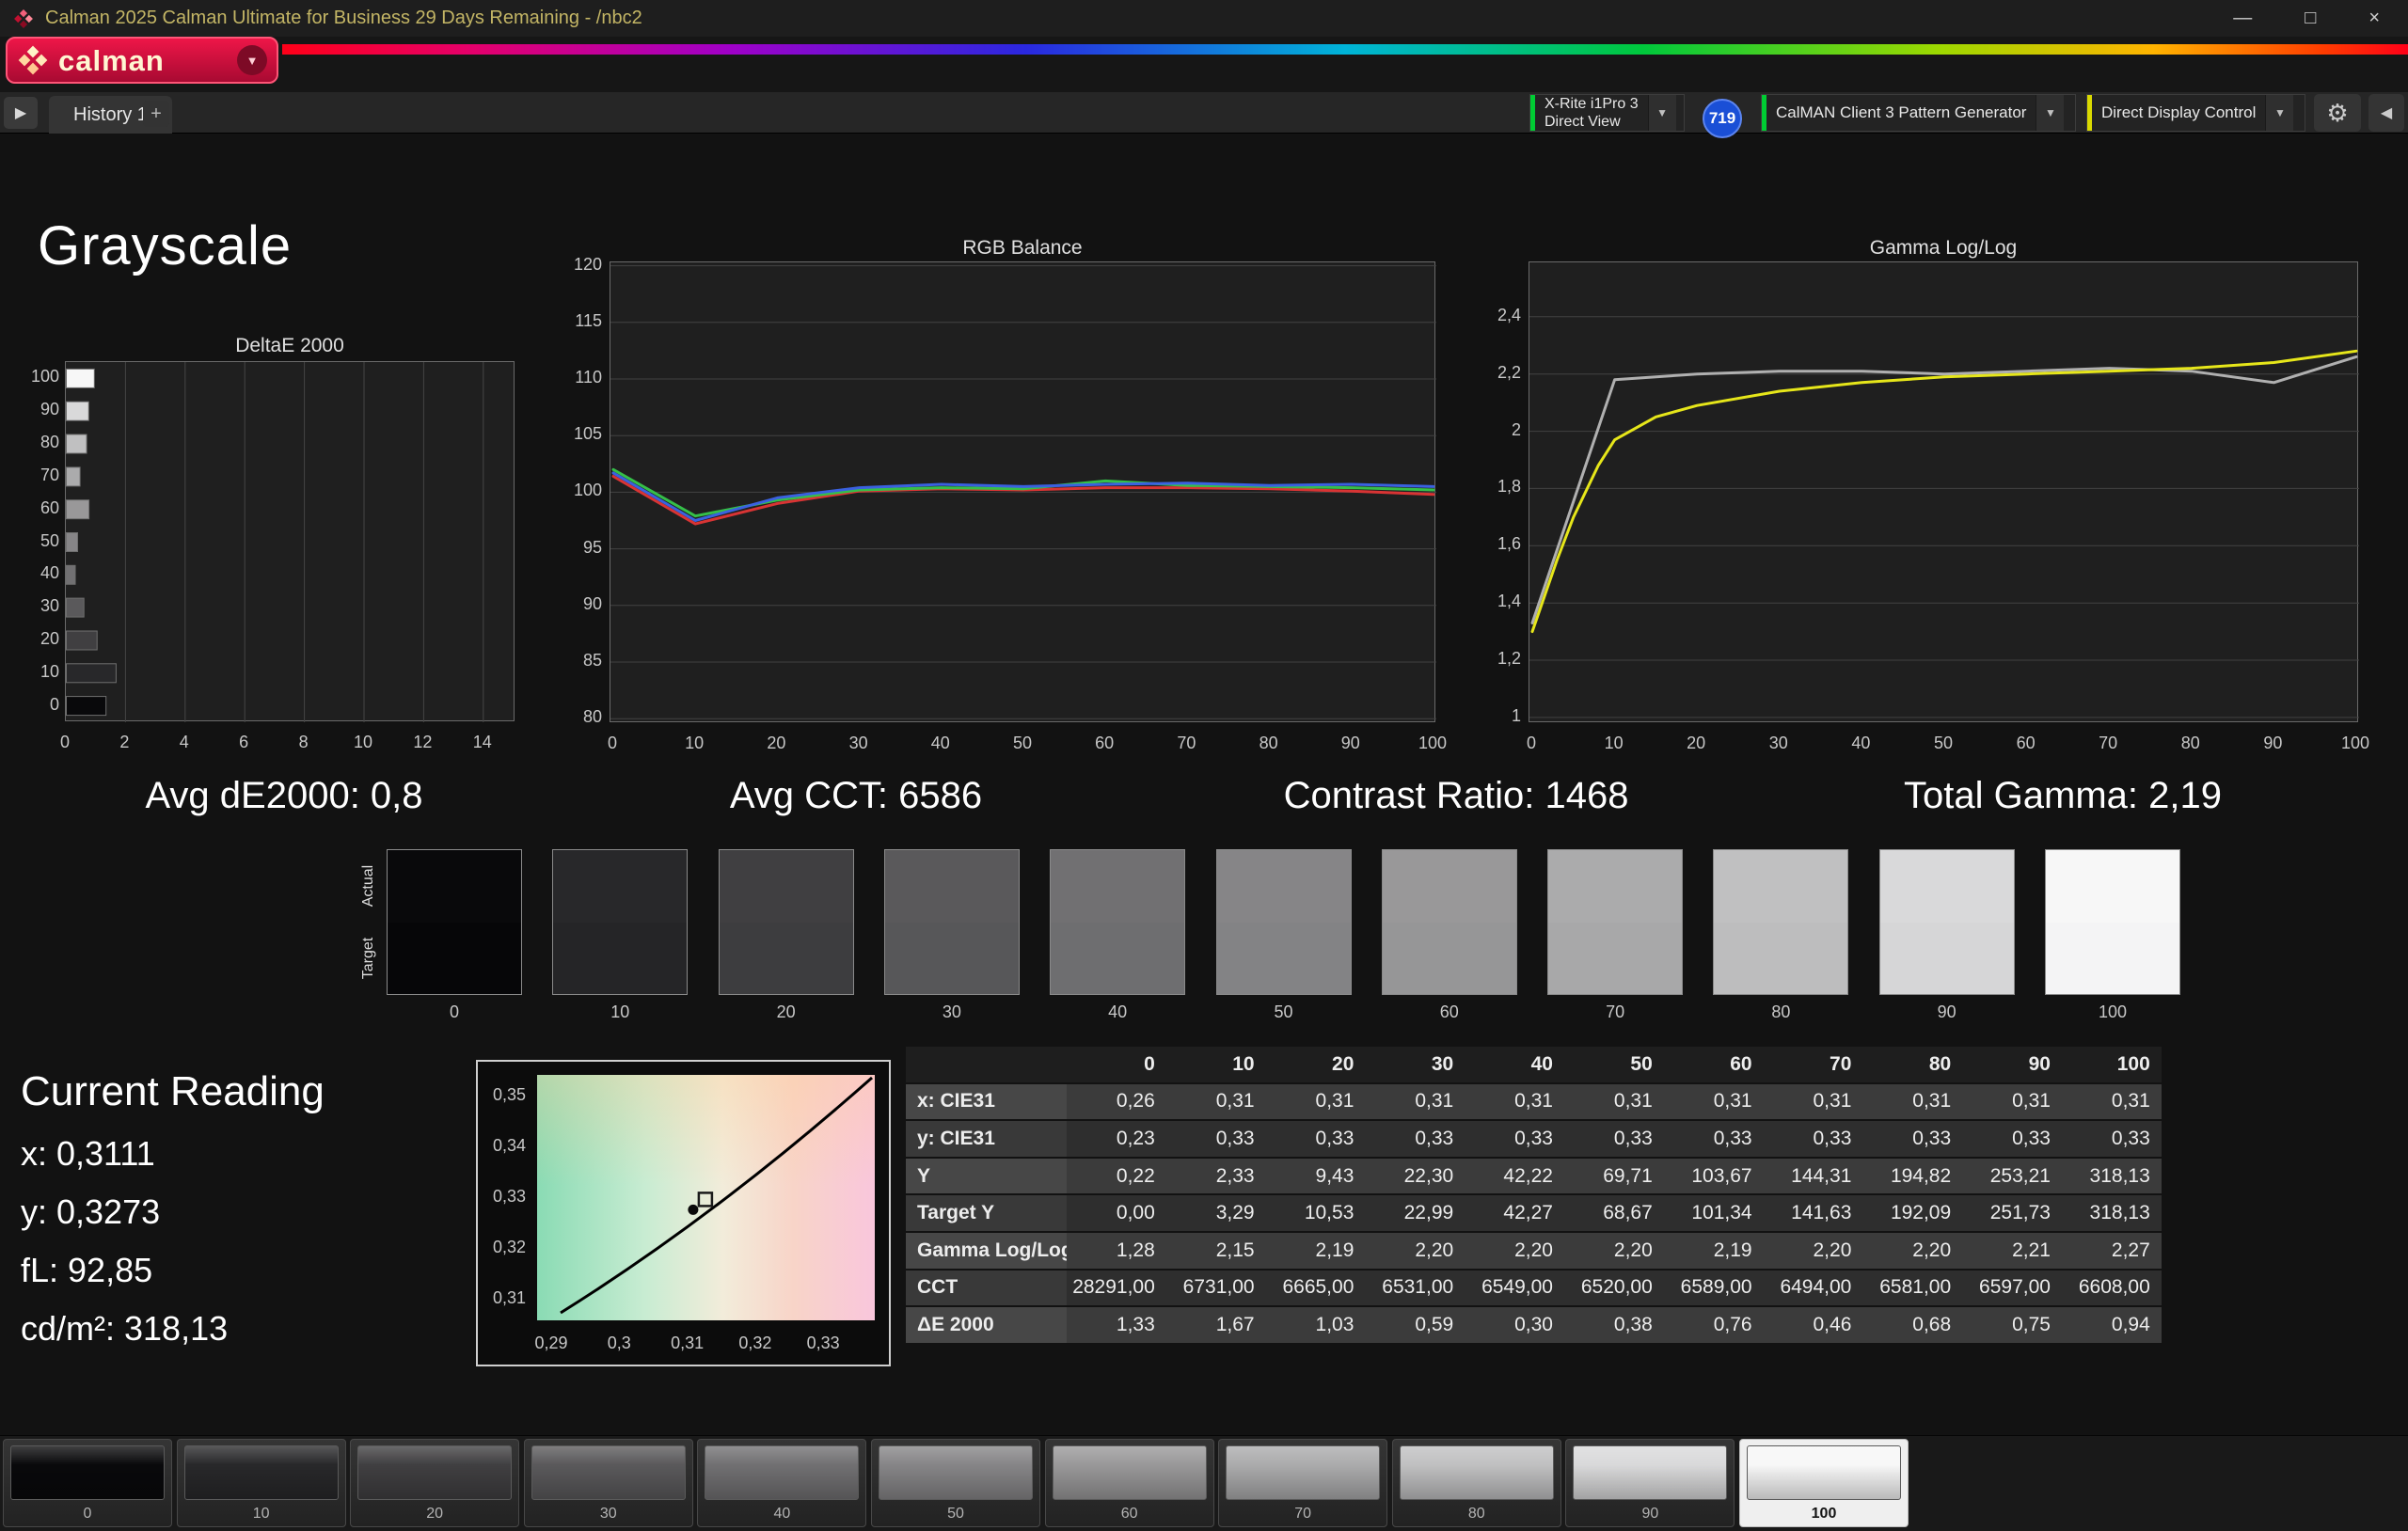  I want to click on rgb-x-tick: 100, so click(1433, 743).